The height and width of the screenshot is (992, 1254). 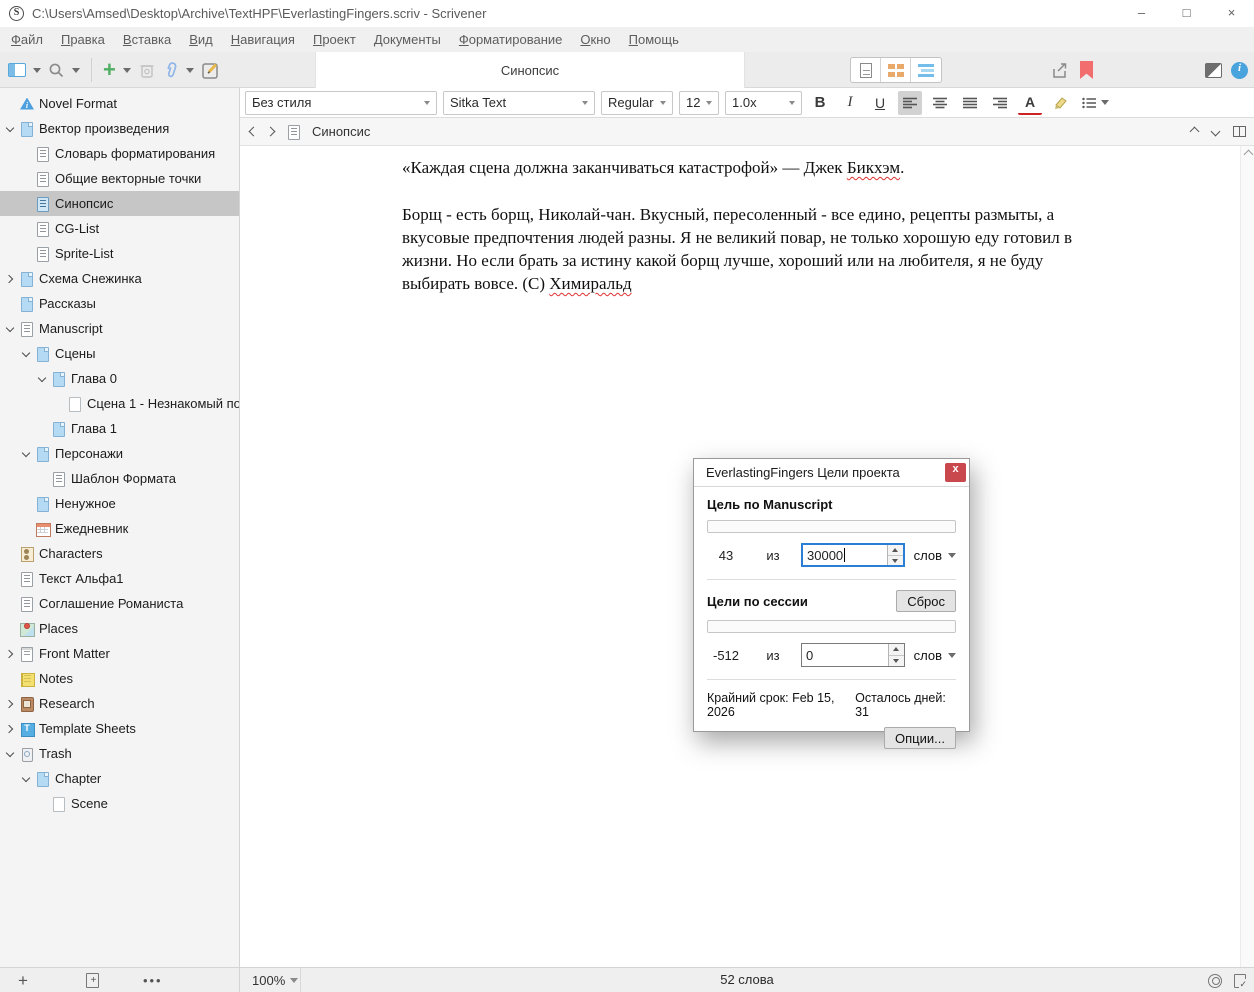 What do you see at coordinates (926, 601) in the screenshot?
I see `reset-button: Сброс` at bounding box center [926, 601].